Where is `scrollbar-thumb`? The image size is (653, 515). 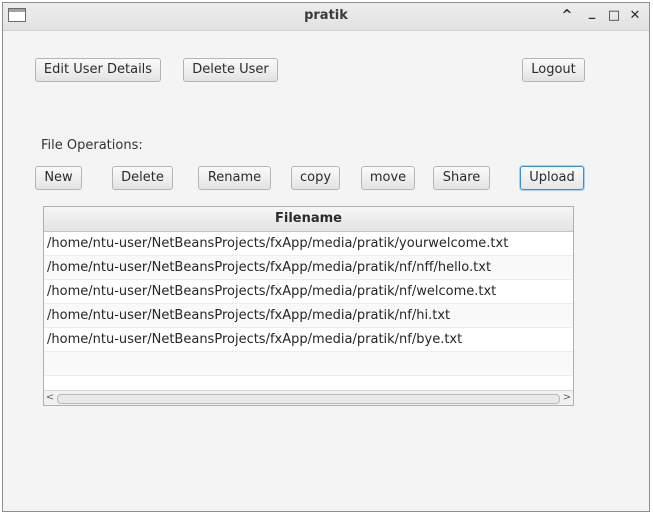 scrollbar-thumb is located at coordinates (308, 399).